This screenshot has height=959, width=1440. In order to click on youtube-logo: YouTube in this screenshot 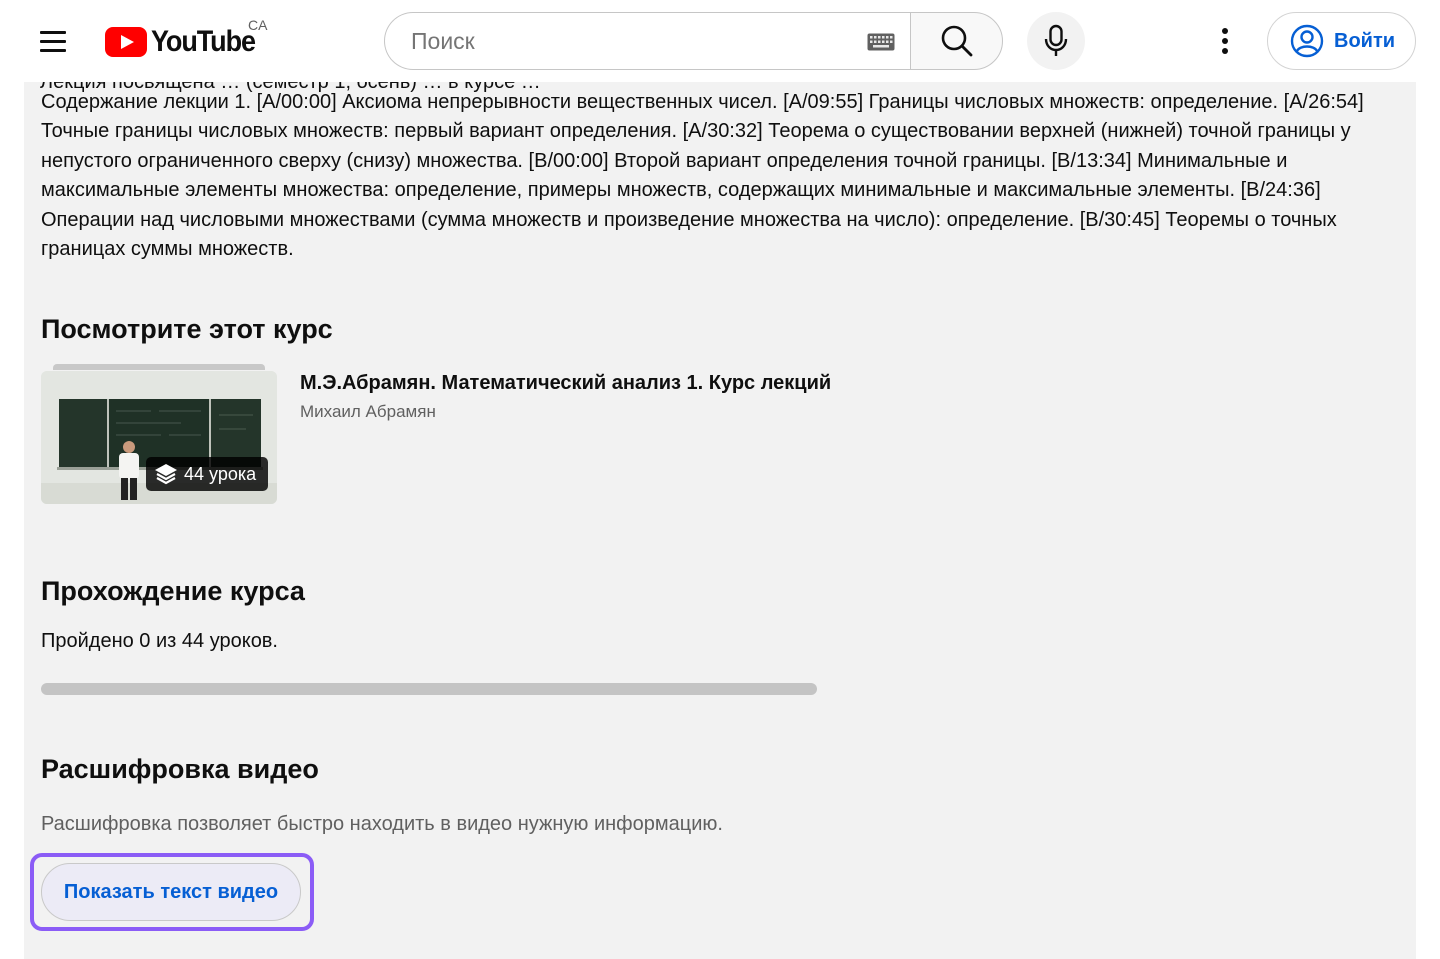, I will do `click(185, 42)`.